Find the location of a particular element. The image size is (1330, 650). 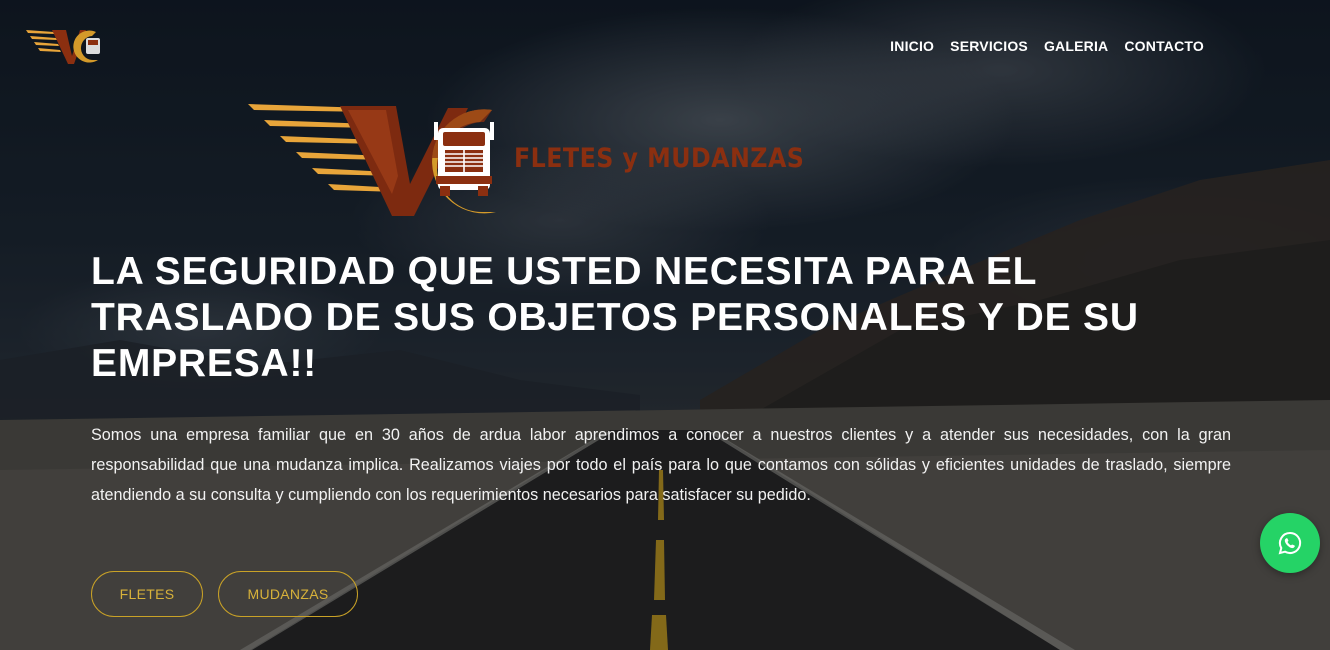

brand-tagline: FLETES y MUDANZAS is located at coordinates (659, 158).